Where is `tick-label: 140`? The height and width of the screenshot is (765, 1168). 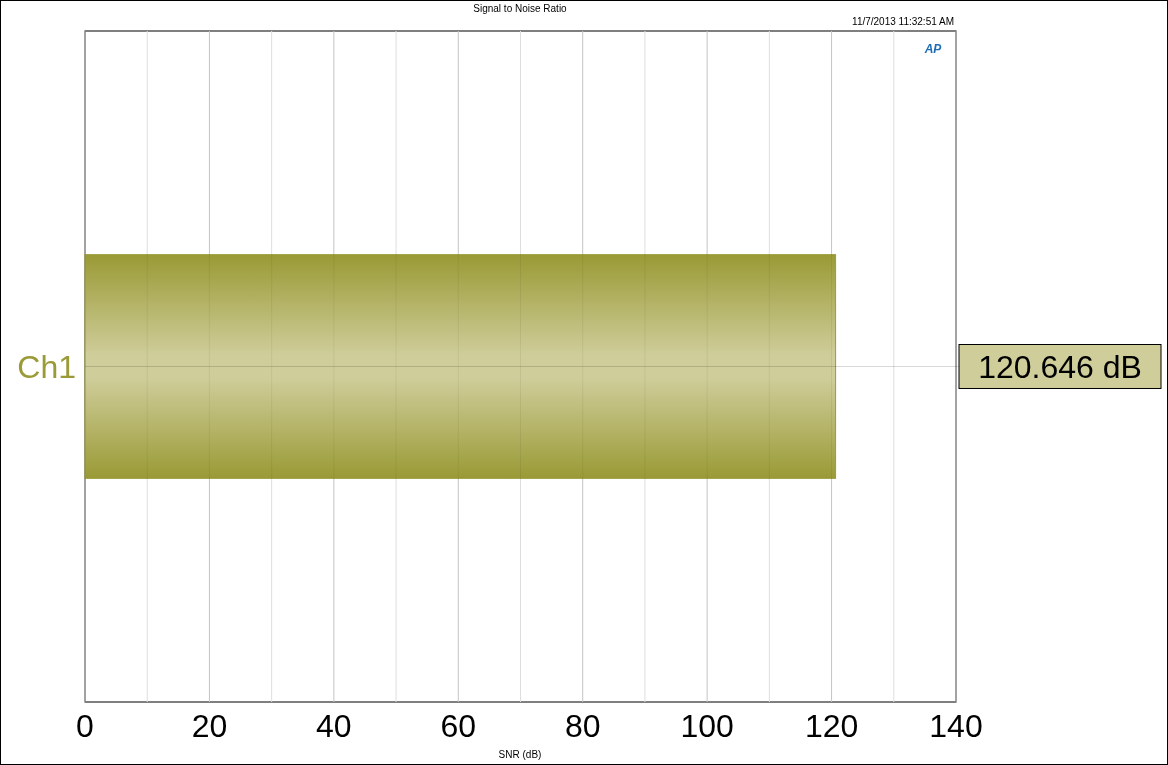
tick-label: 140 is located at coordinates (956, 726).